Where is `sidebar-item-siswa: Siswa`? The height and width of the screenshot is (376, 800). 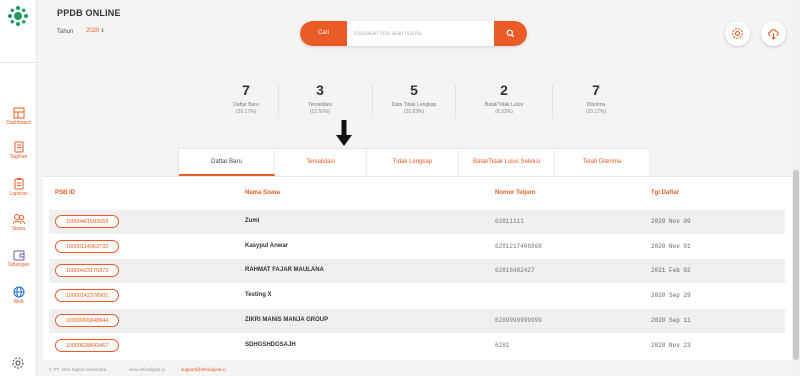 sidebar-item-siswa: Siswa is located at coordinates (18, 230).